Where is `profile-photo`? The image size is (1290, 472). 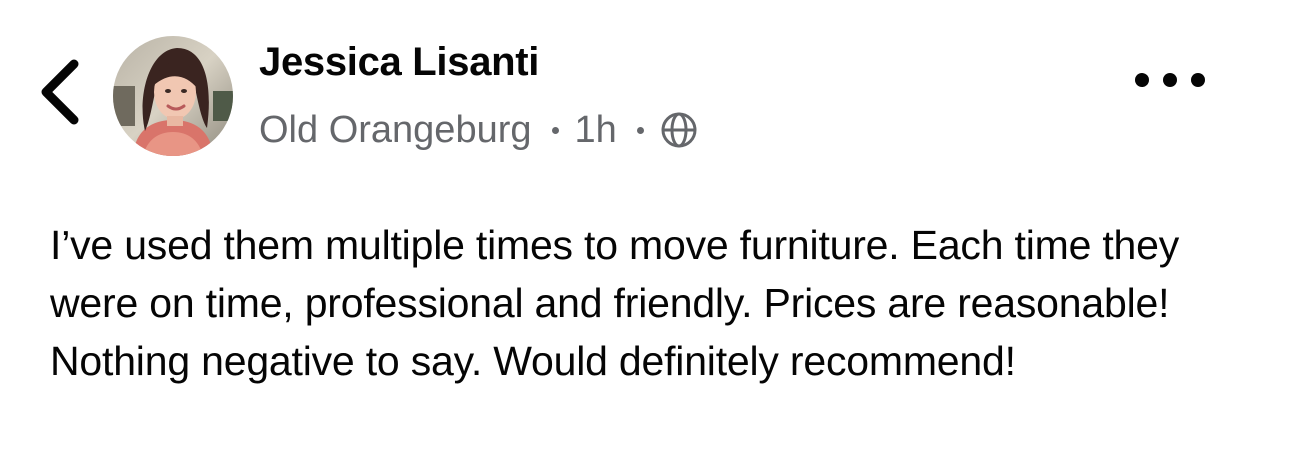
profile-photo is located at coordinates (173, 96).